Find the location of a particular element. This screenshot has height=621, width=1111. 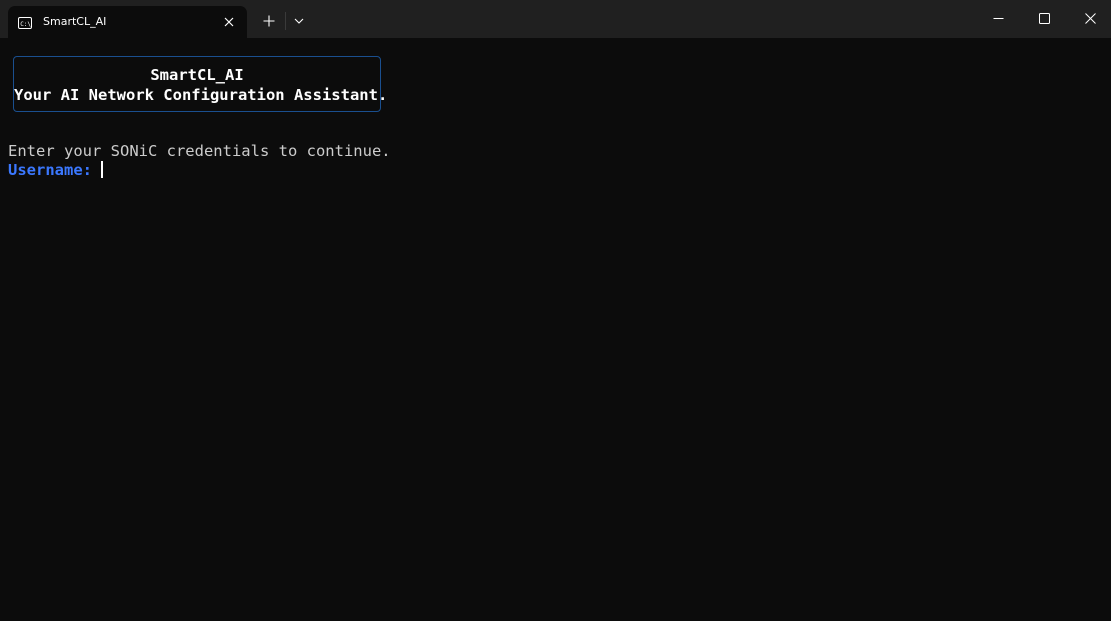

close-tab-icon is located at coordinates (229, 22).